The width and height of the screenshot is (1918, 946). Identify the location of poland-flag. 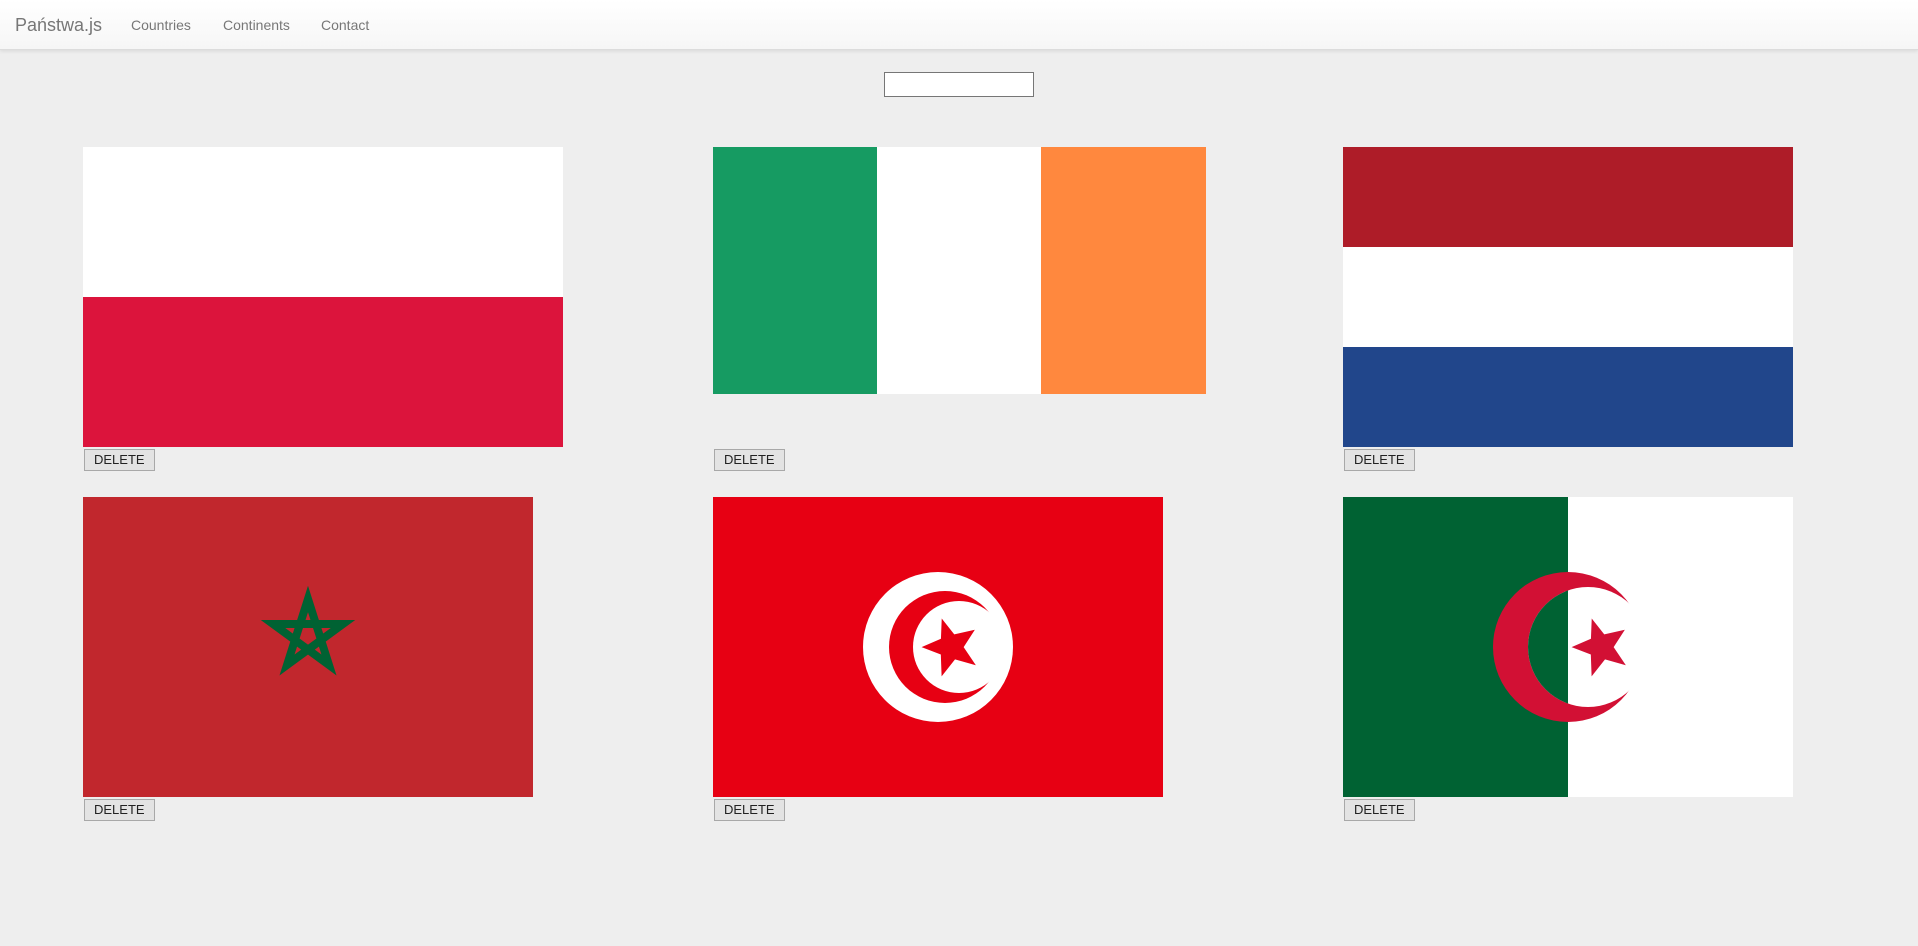
(323, 297).